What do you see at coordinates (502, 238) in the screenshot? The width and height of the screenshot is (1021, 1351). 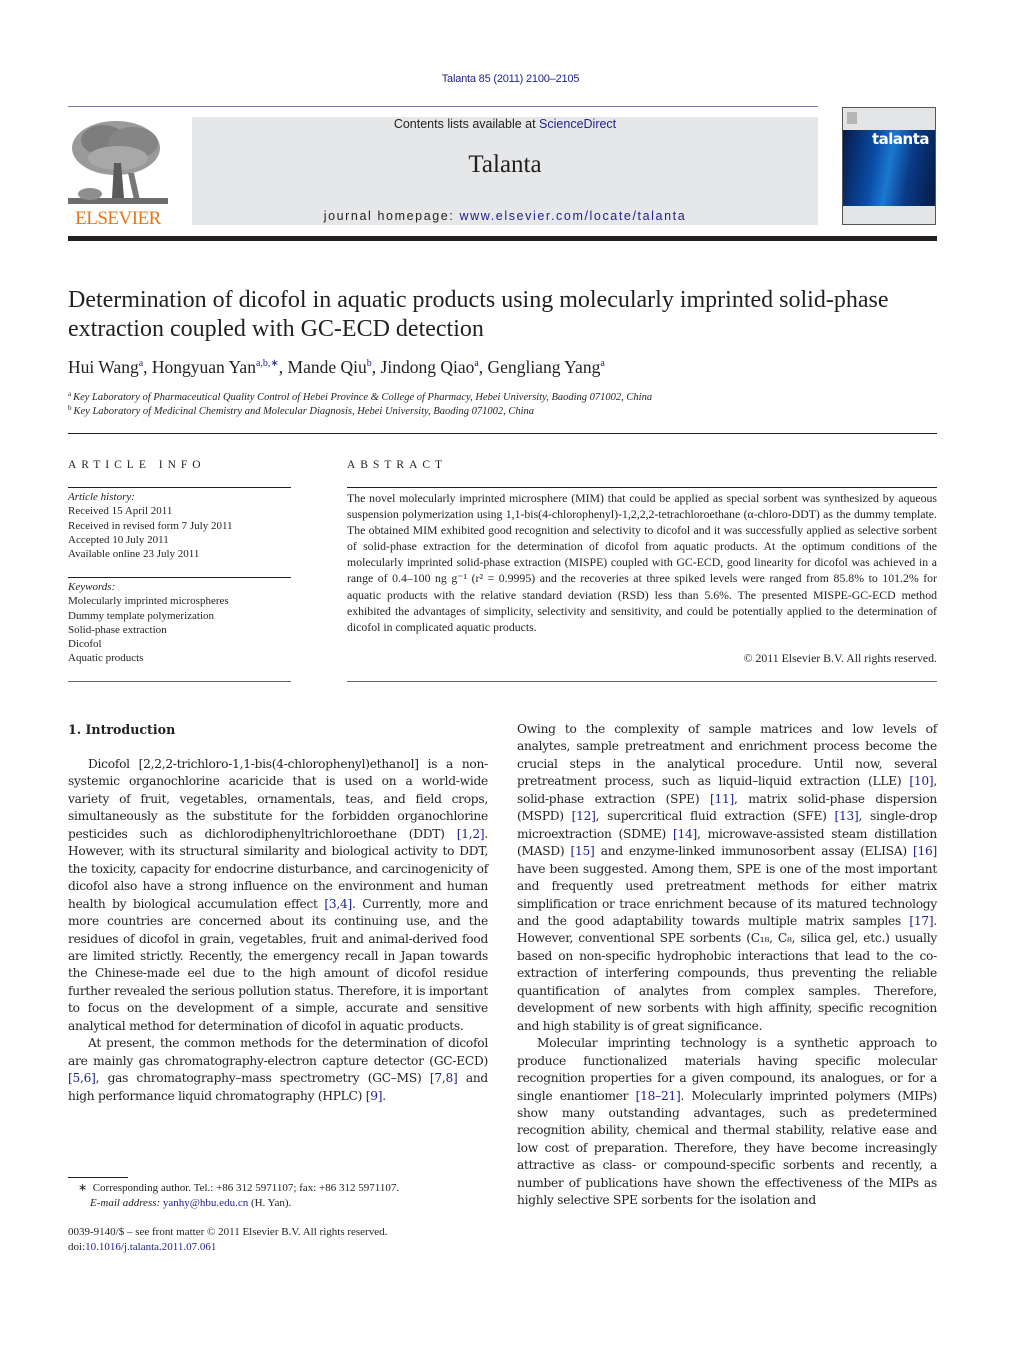 I see `header-thick-rule` at bounding box center [502, 238].